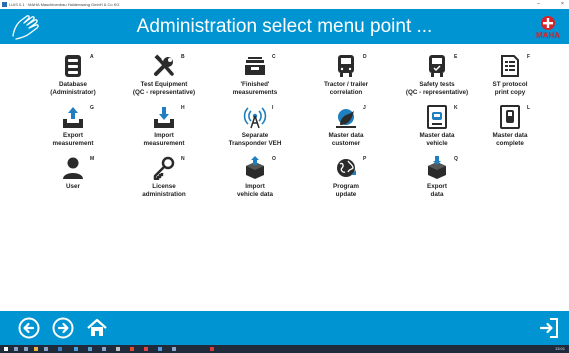  I want to click on tile-label-line1: 'Finished', so click(255, 84).